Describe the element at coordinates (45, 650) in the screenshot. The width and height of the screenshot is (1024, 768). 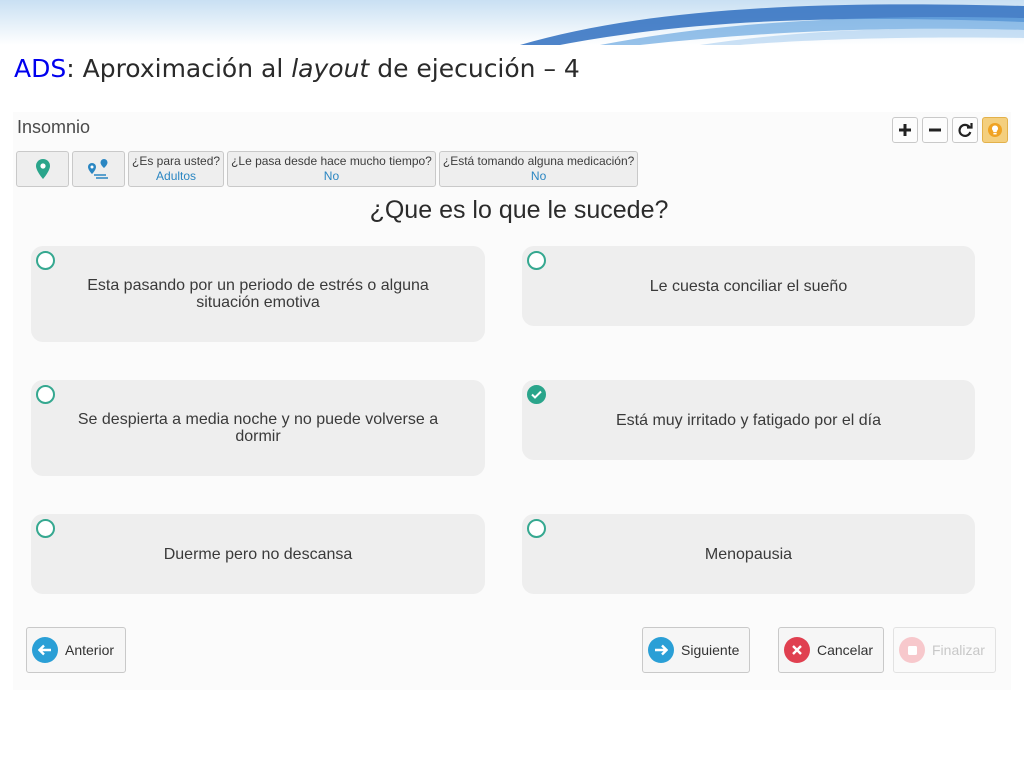
I see `arrow-left-icon` at that location.